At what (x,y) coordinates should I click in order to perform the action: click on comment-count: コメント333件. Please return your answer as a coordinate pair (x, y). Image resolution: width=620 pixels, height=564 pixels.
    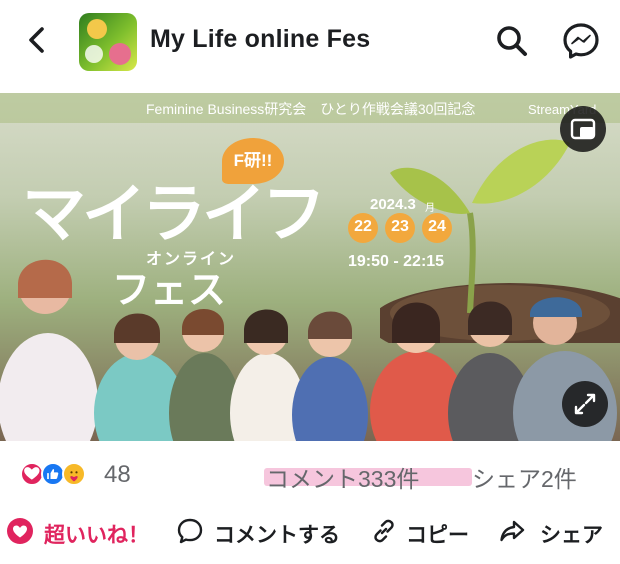
    Looking at the image, I should click on (342, 477).